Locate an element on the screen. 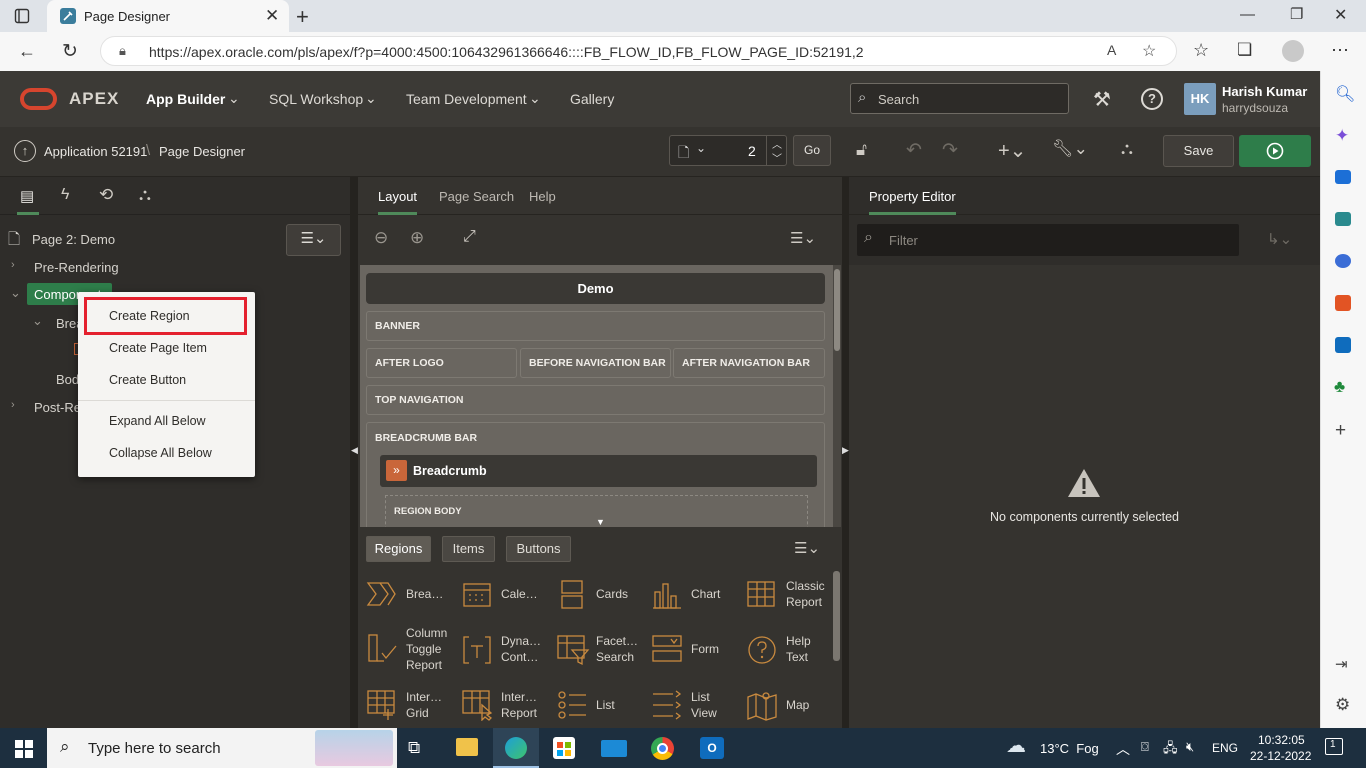 The height and width of the screenshot is (768, 1366). gallery-item-help-text: Help Text is located at coordinates (790, 650).